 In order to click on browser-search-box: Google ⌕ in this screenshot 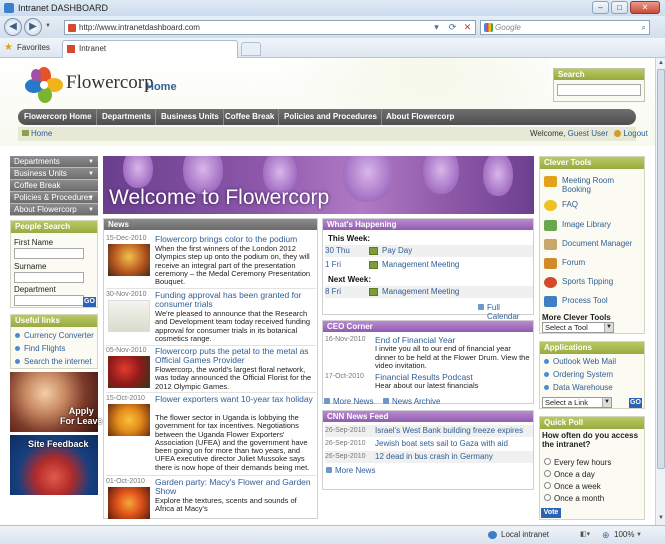, I will do `click(565, 27)`.